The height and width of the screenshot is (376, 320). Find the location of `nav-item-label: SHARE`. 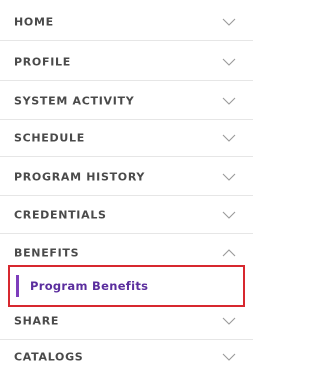

nav-item-label: SHARE is located at coordinates (37, 320).